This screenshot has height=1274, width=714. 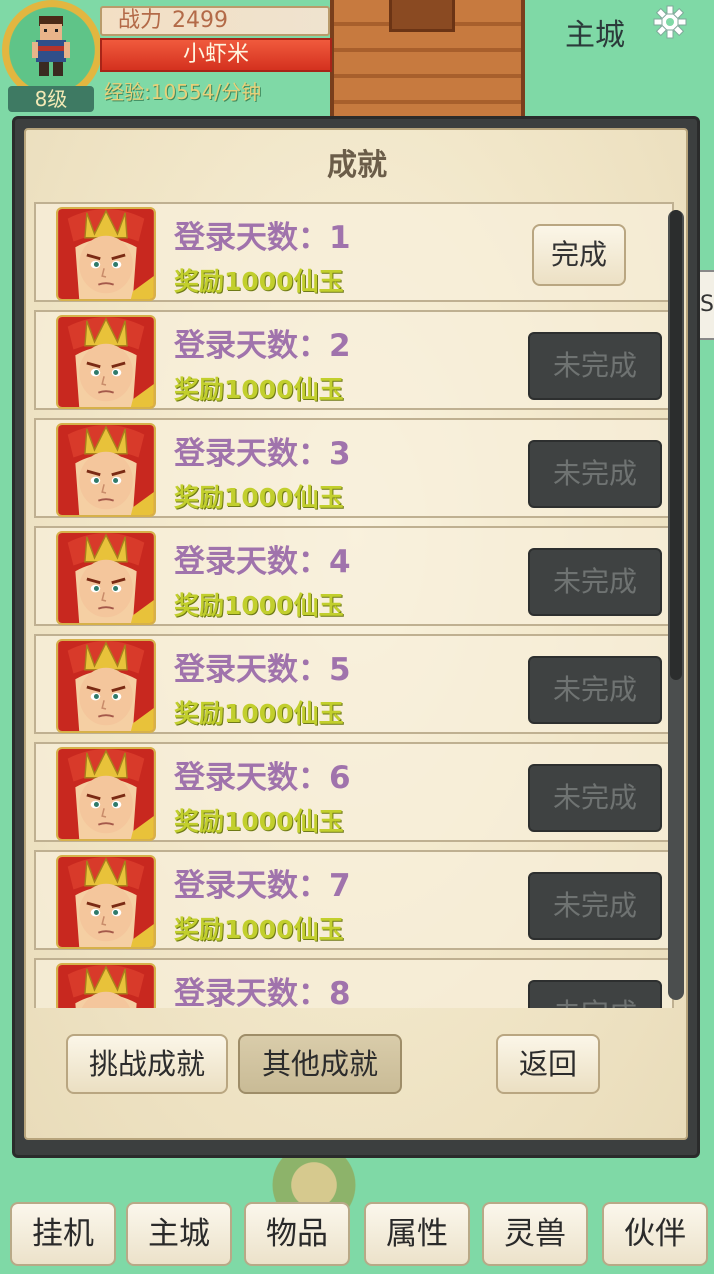 I want to click on nav-spirit-beast-button: 灵兽, so click(x=535, y=1234).